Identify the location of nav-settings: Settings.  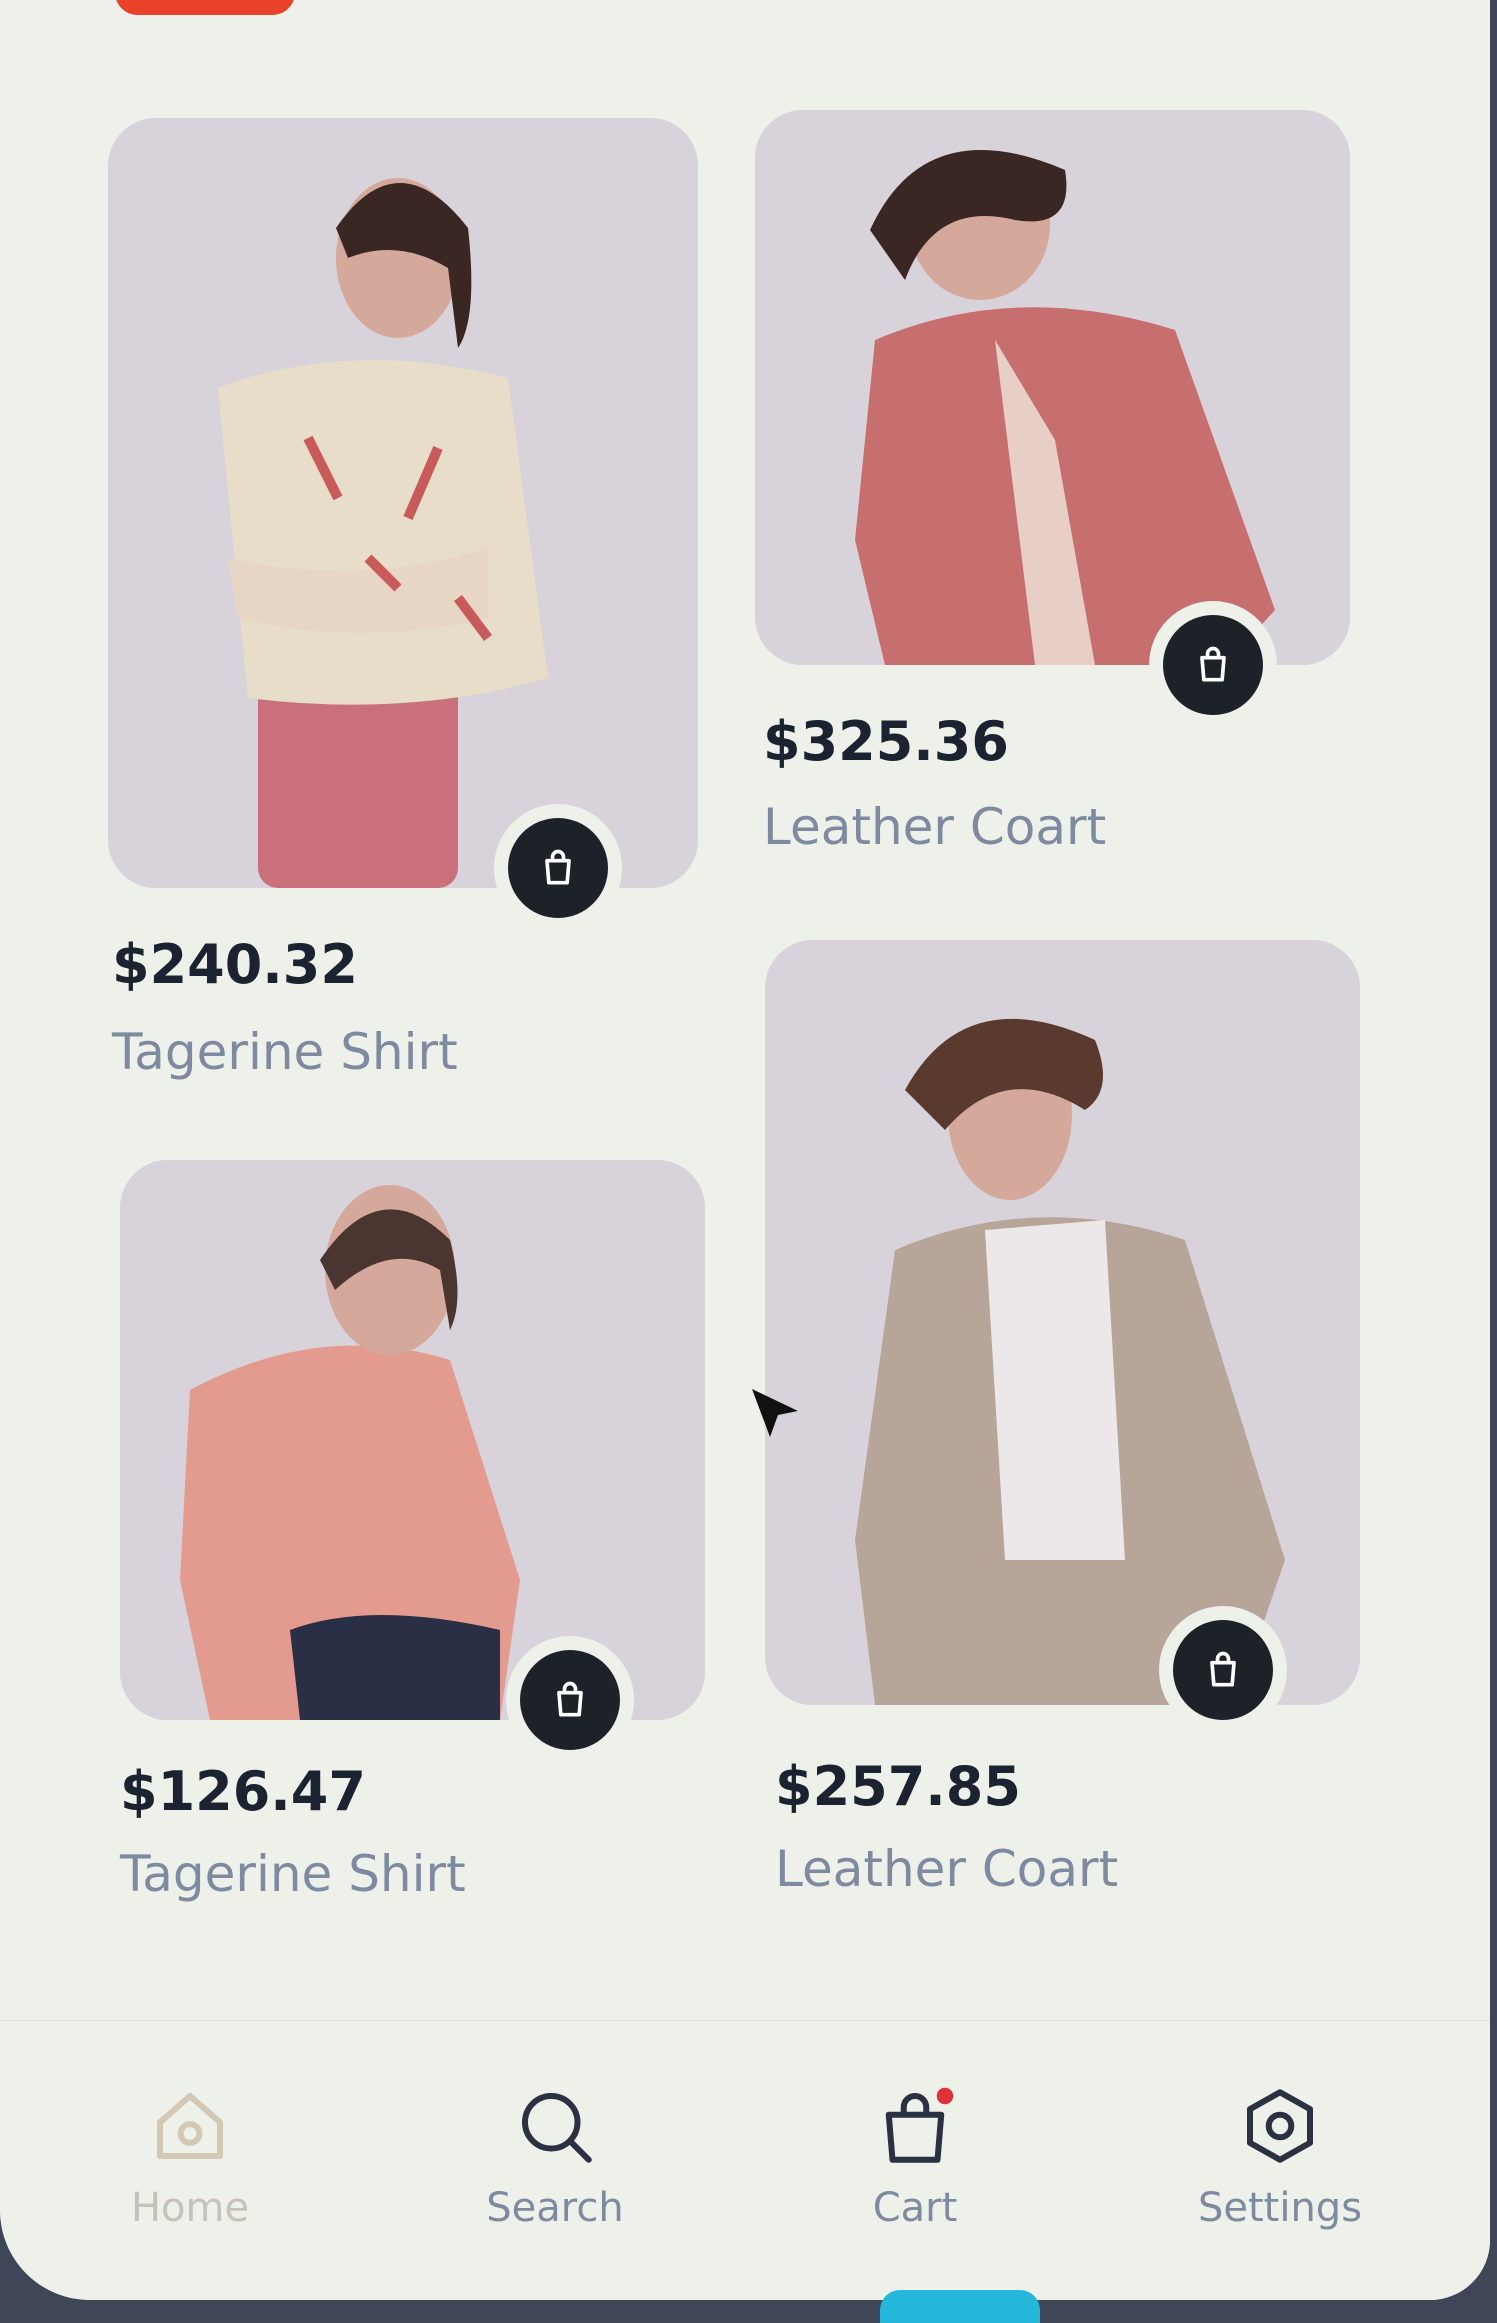
(1280, 2171).